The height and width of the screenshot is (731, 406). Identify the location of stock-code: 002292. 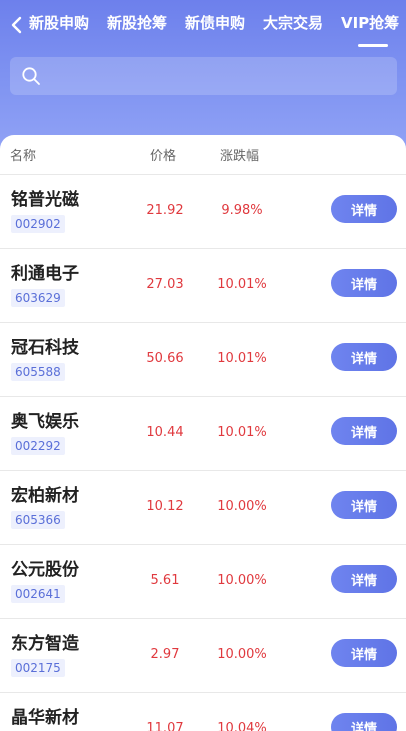
(38, 446).